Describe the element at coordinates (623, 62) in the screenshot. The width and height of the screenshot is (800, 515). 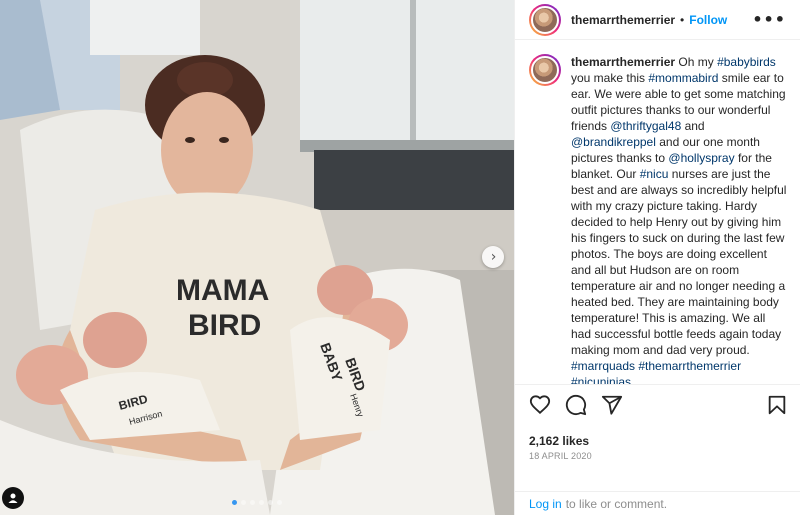
I see `caption-username: themarrthemerrier` at that location.